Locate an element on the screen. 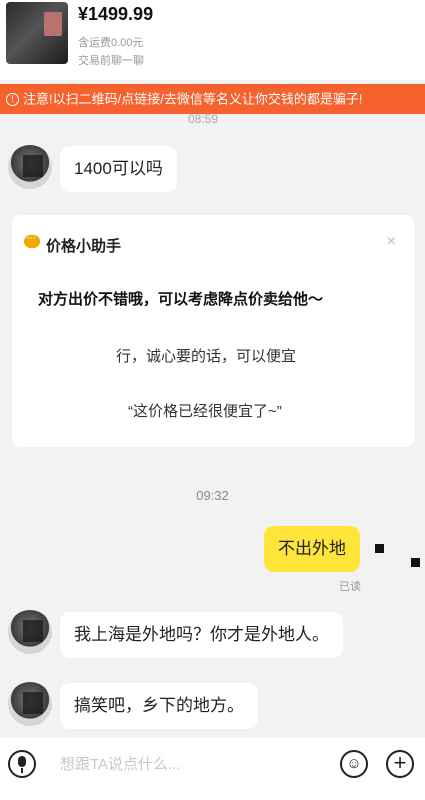  warning-banner: ! 注意!以扫二维码/点链接/去微信等名义让你交钱的都是骗子! is located at coordinates (212, 99).